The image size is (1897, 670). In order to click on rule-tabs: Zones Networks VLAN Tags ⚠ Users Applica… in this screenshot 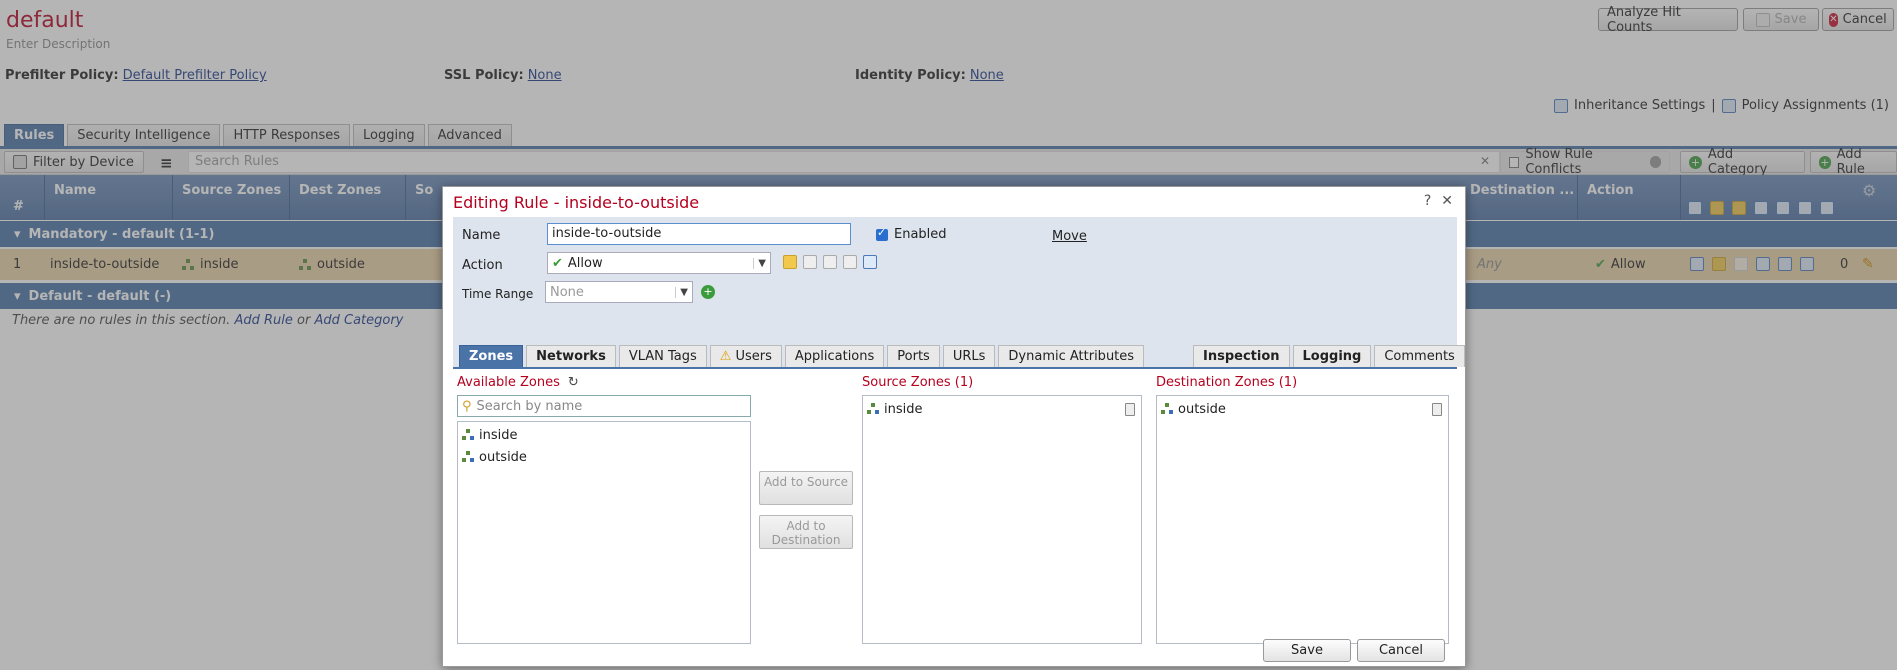, I will do `click(802, 356)`.